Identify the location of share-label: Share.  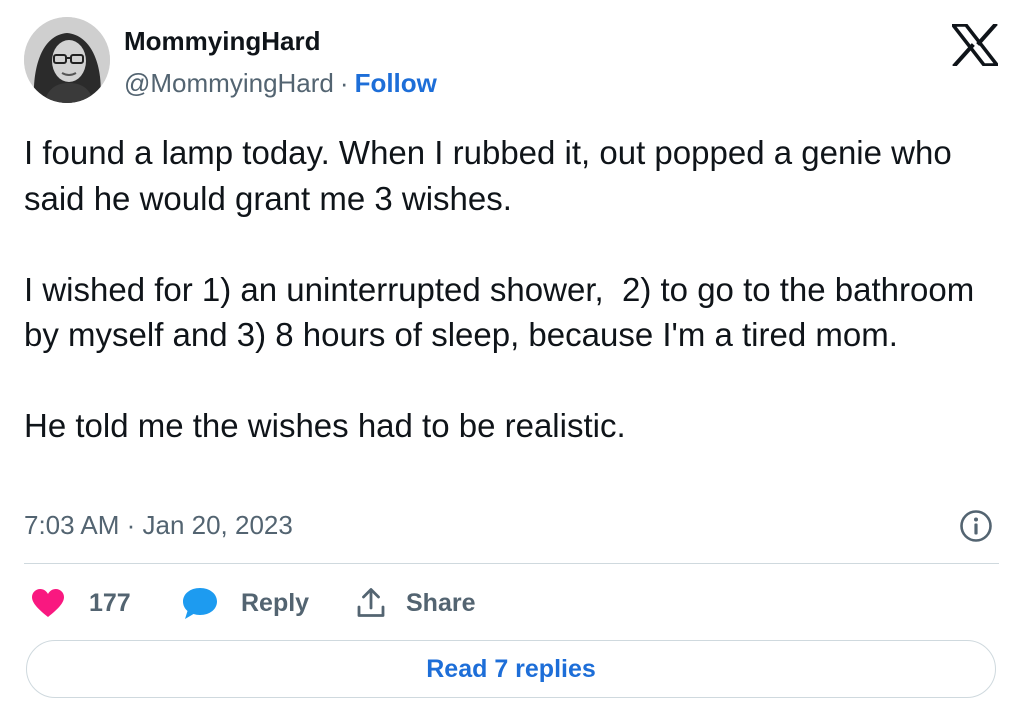
(441, 602).